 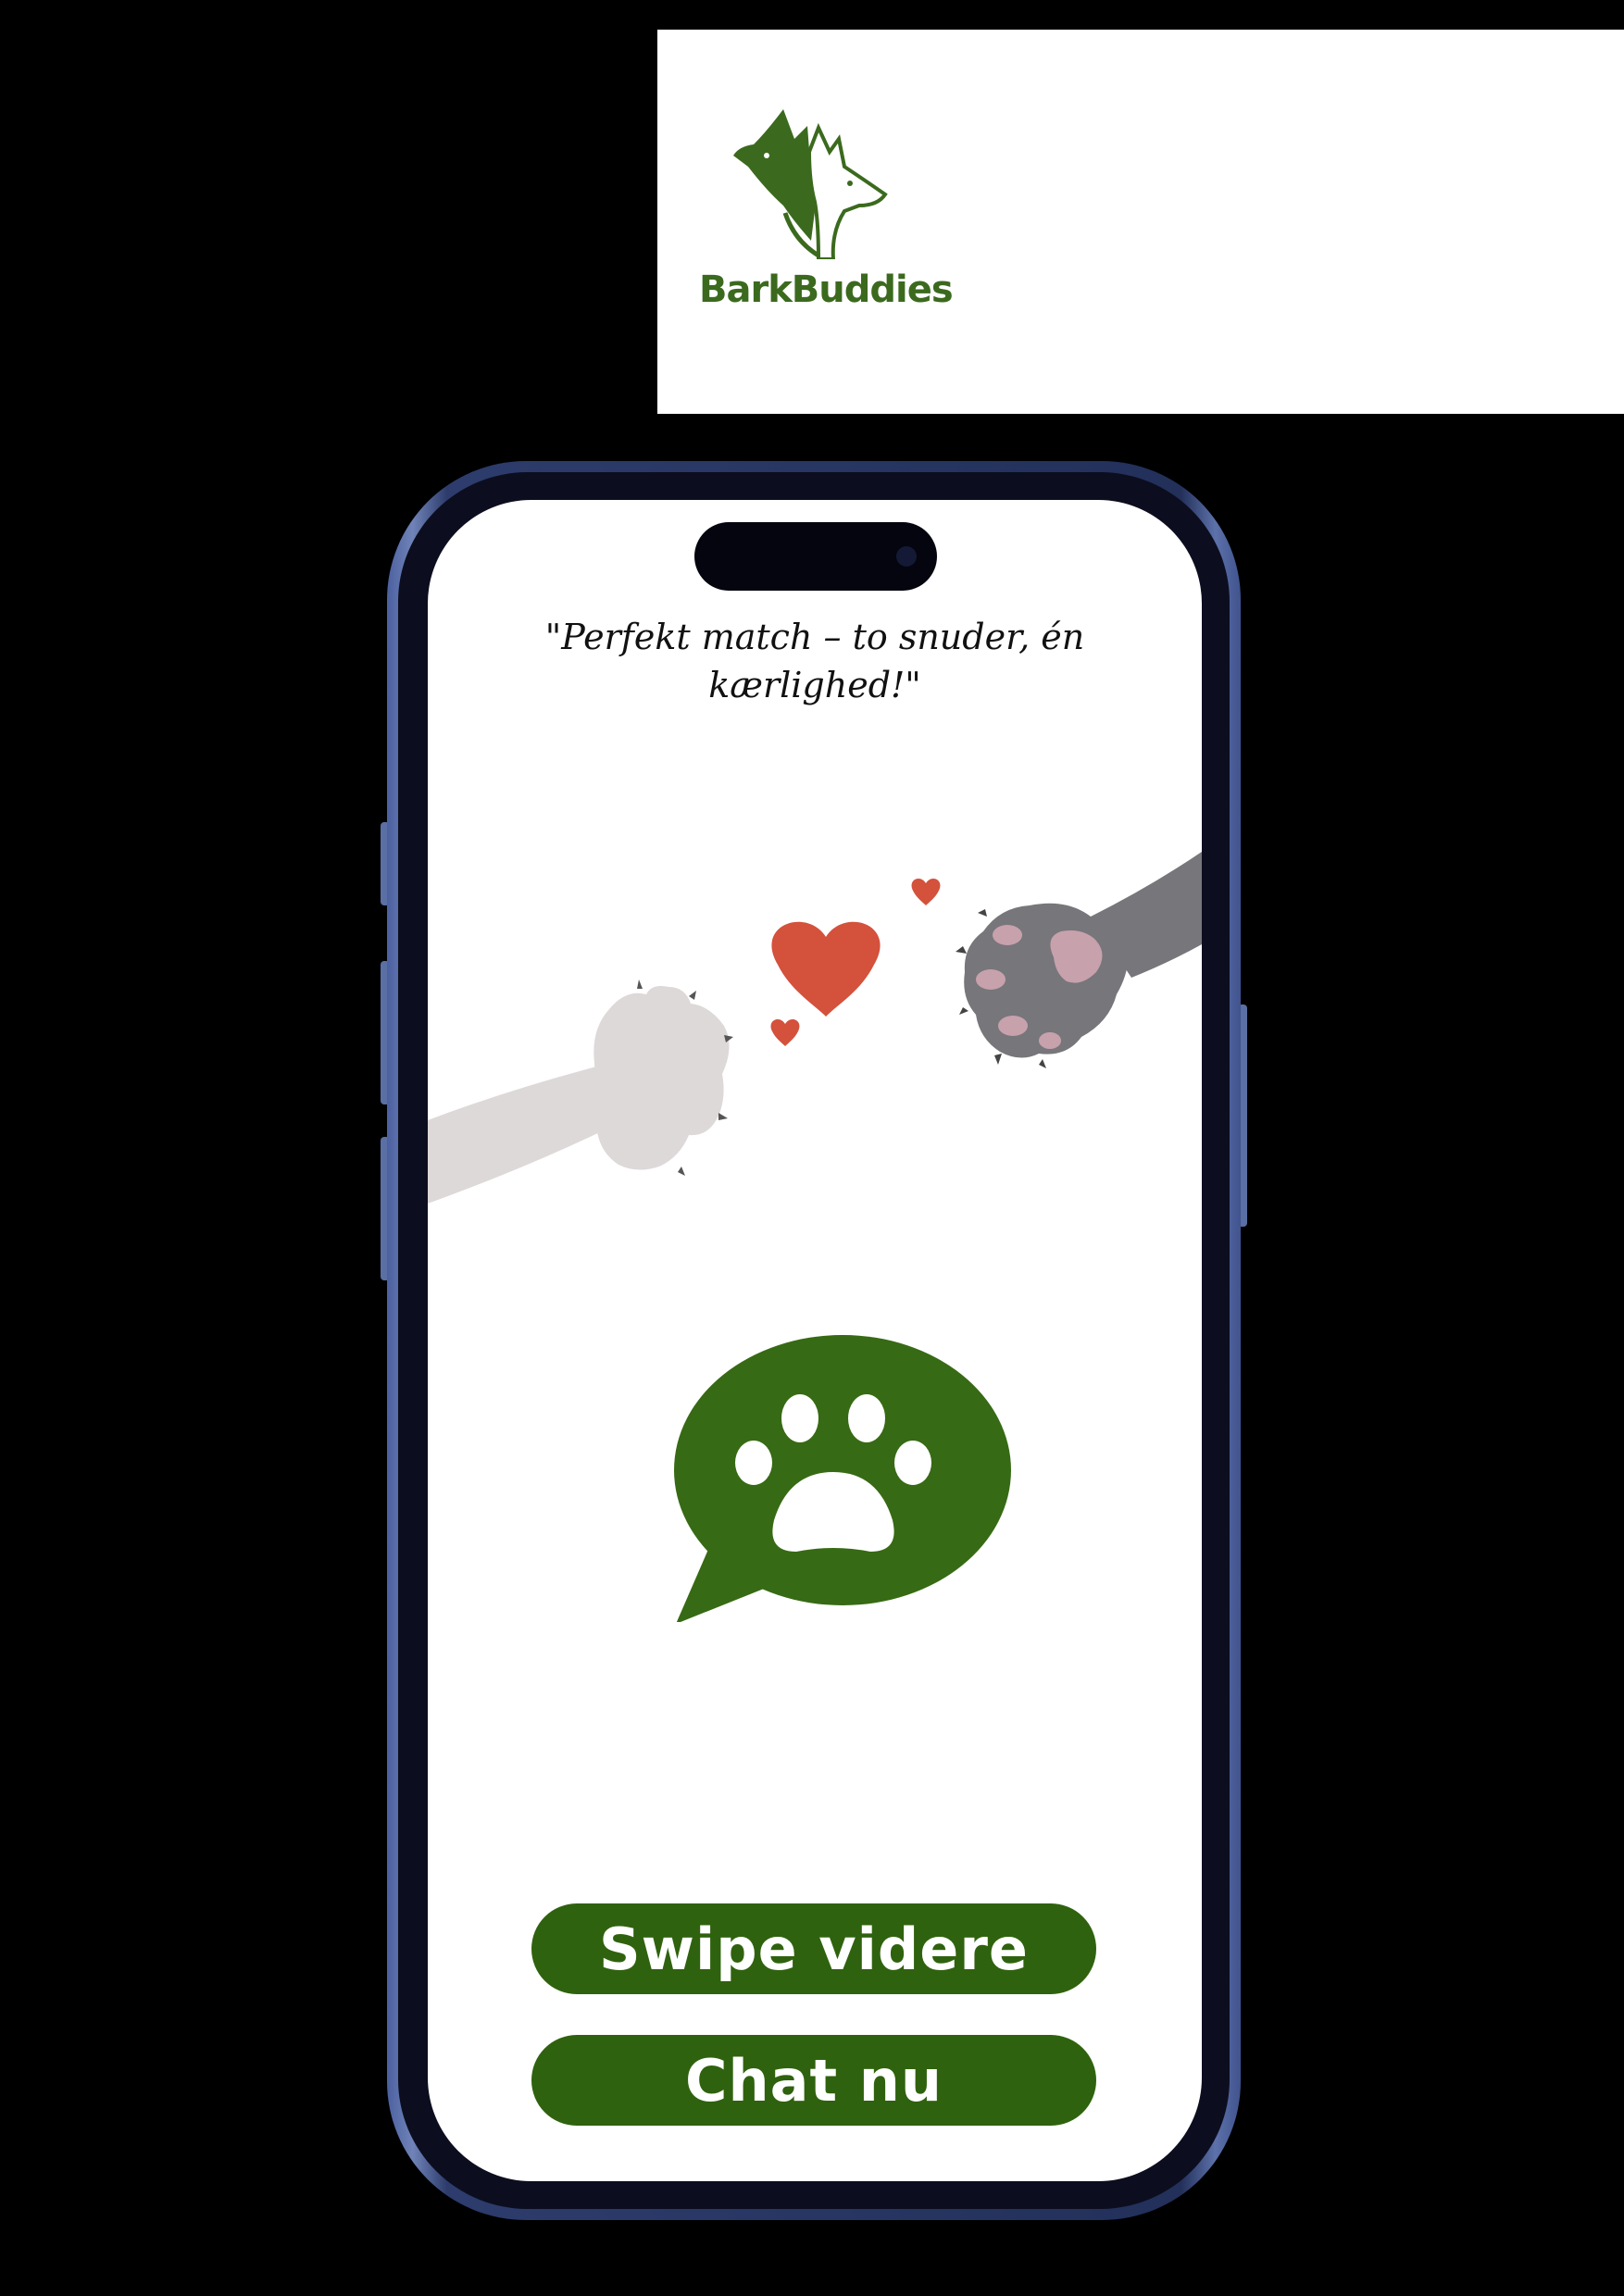 I want to click on two-dogs-logo-icon, so click(x=810, y=184).